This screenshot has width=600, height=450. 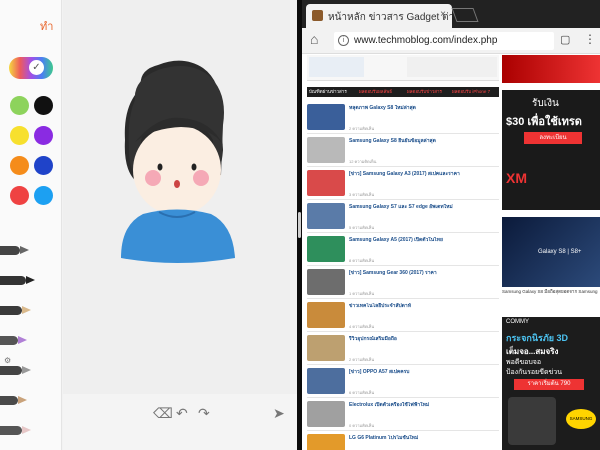 I want to click on social-icons, so click(x=452, y=67).